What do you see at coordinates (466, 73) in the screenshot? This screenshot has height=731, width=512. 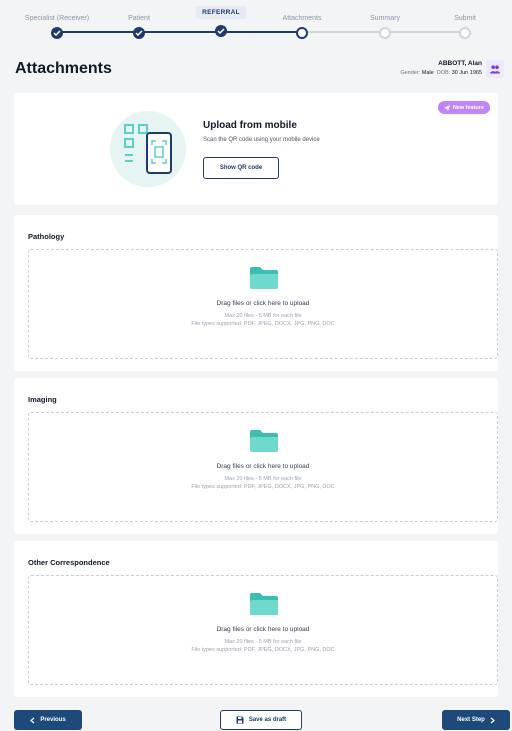 I see `dob-value: 30 Jun 1965` at bounding box center [466, 73].